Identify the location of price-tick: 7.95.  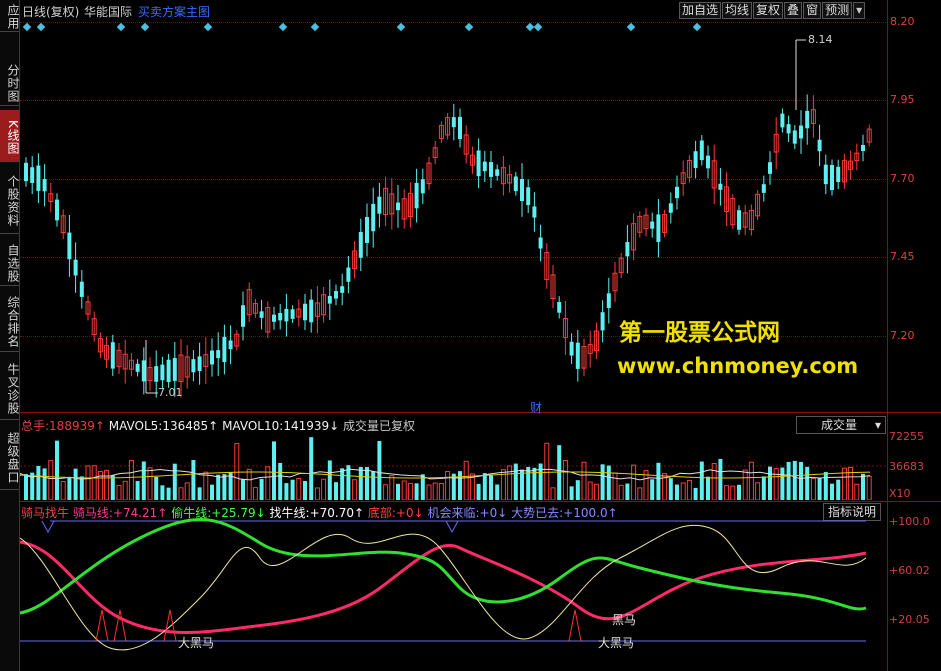
(902, 99).